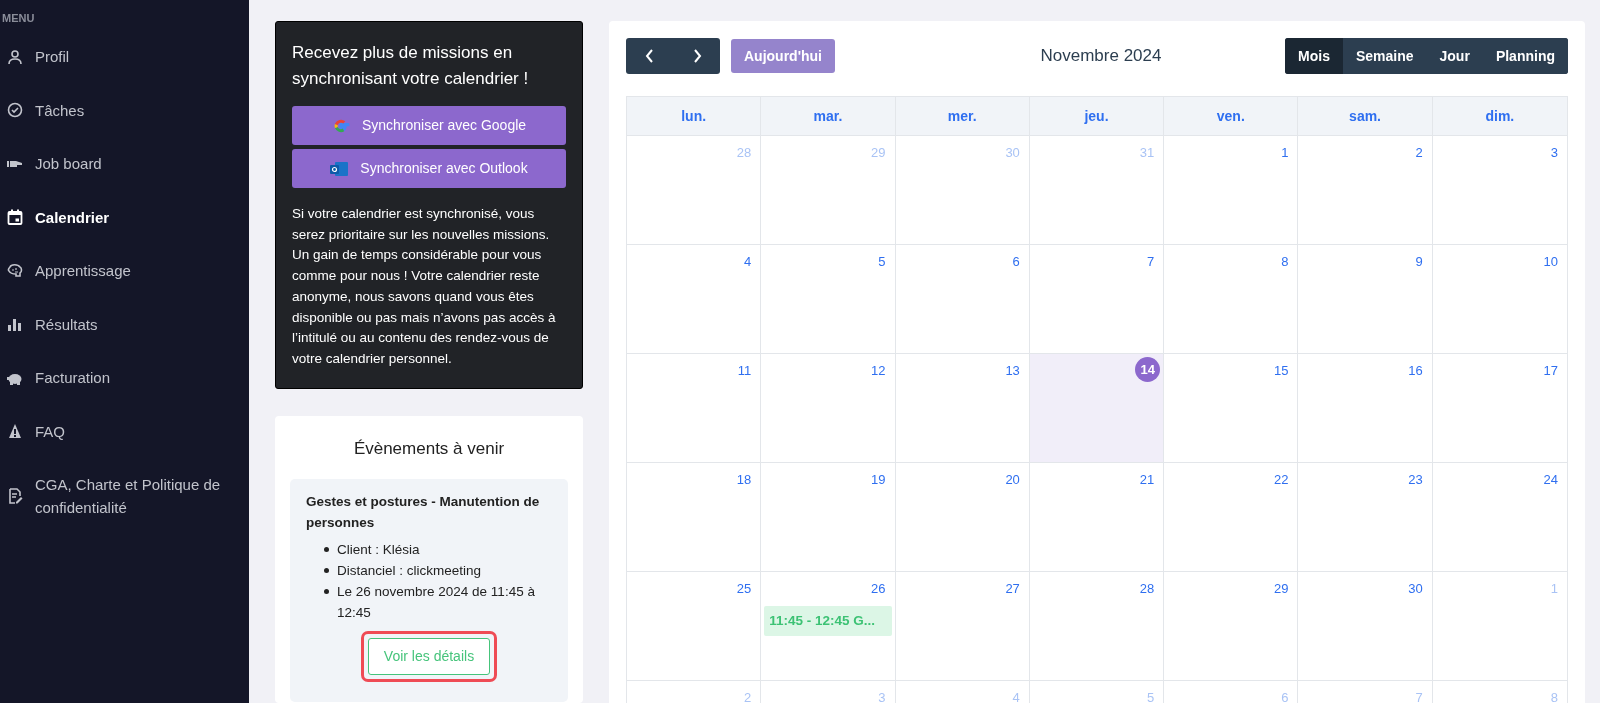 The height and width of the screenshot is (703, 1600). What do you see at coordinates (1147, 589) in the screenshot?
I see `day-number: 28` at bounding box center [1147, 589].